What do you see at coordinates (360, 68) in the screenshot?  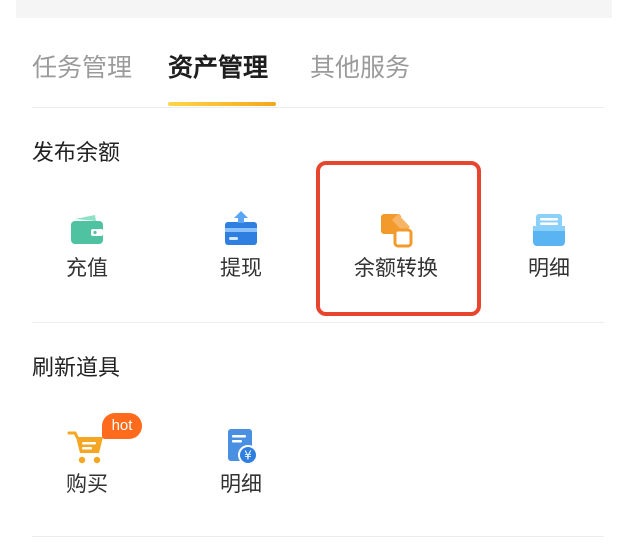 I see `tab-other-services: 其他服务` at bounding box center [360, 68].